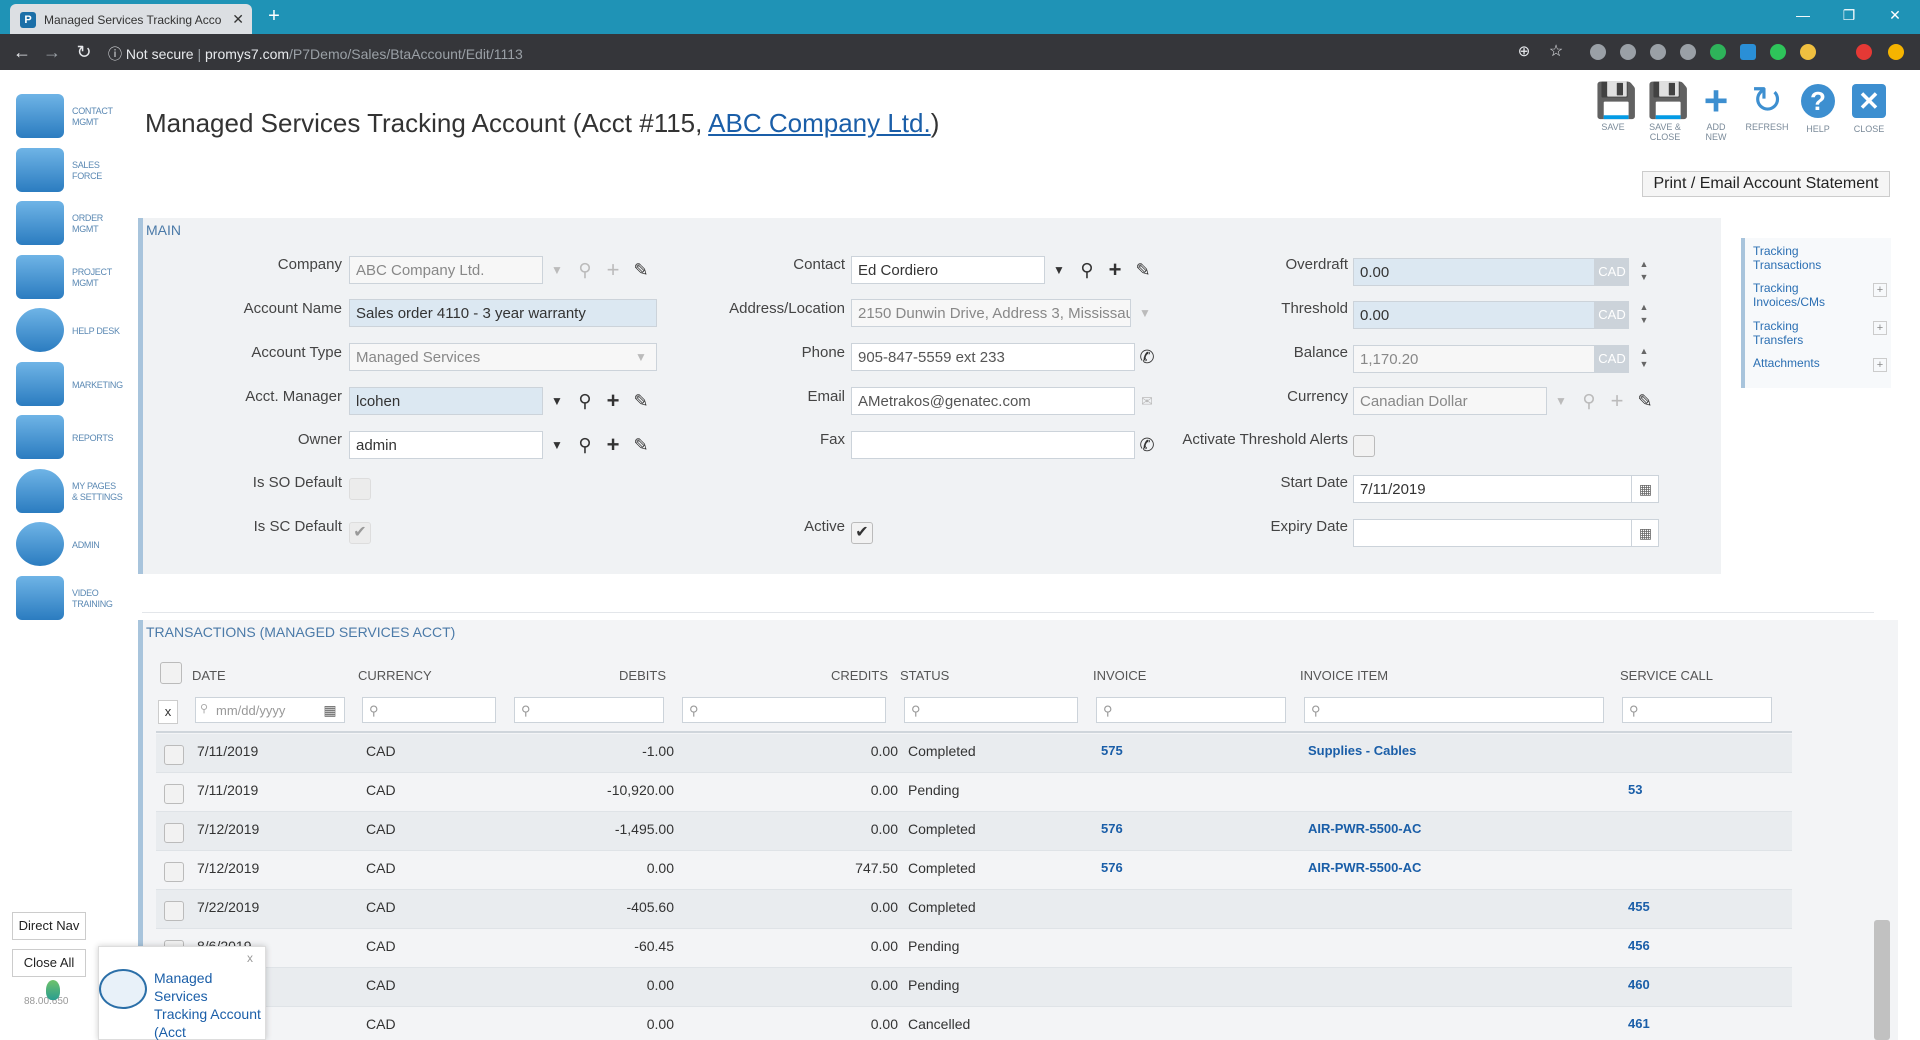 Image resolution: width=1920 pixels, height=1040 pixels. What do you see at coordinates (1362, 750) in the screenshot?
I see `cell-item: Supplies - Cables` at bounding box center [1362, 750].